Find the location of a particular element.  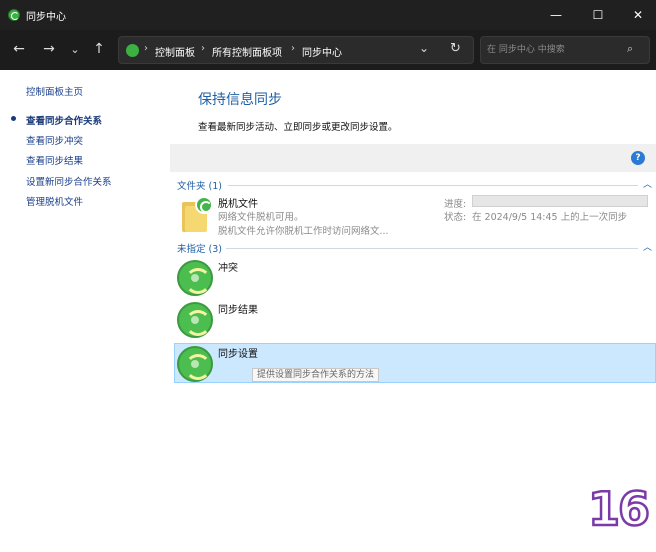

navigation-bar: ← → ⌄ ↑ › 控制面板 › 所有控制面板项 › 同步中心 ⌄ ↻ ⌕ is located at coordinates (328, 50).